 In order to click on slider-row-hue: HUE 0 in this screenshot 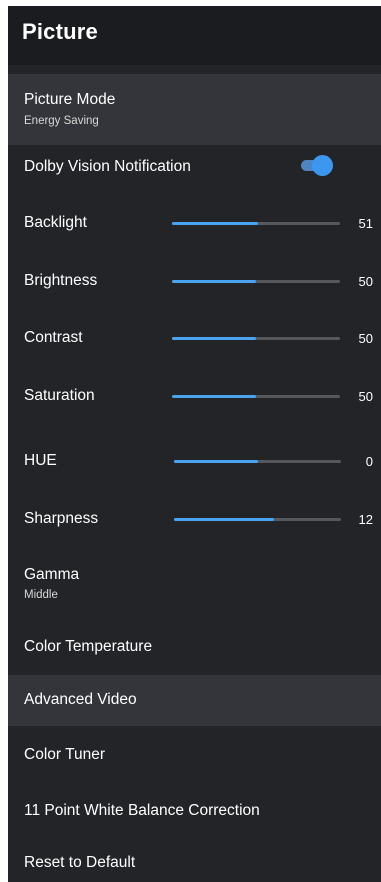, I will do `click(194, 461)`.